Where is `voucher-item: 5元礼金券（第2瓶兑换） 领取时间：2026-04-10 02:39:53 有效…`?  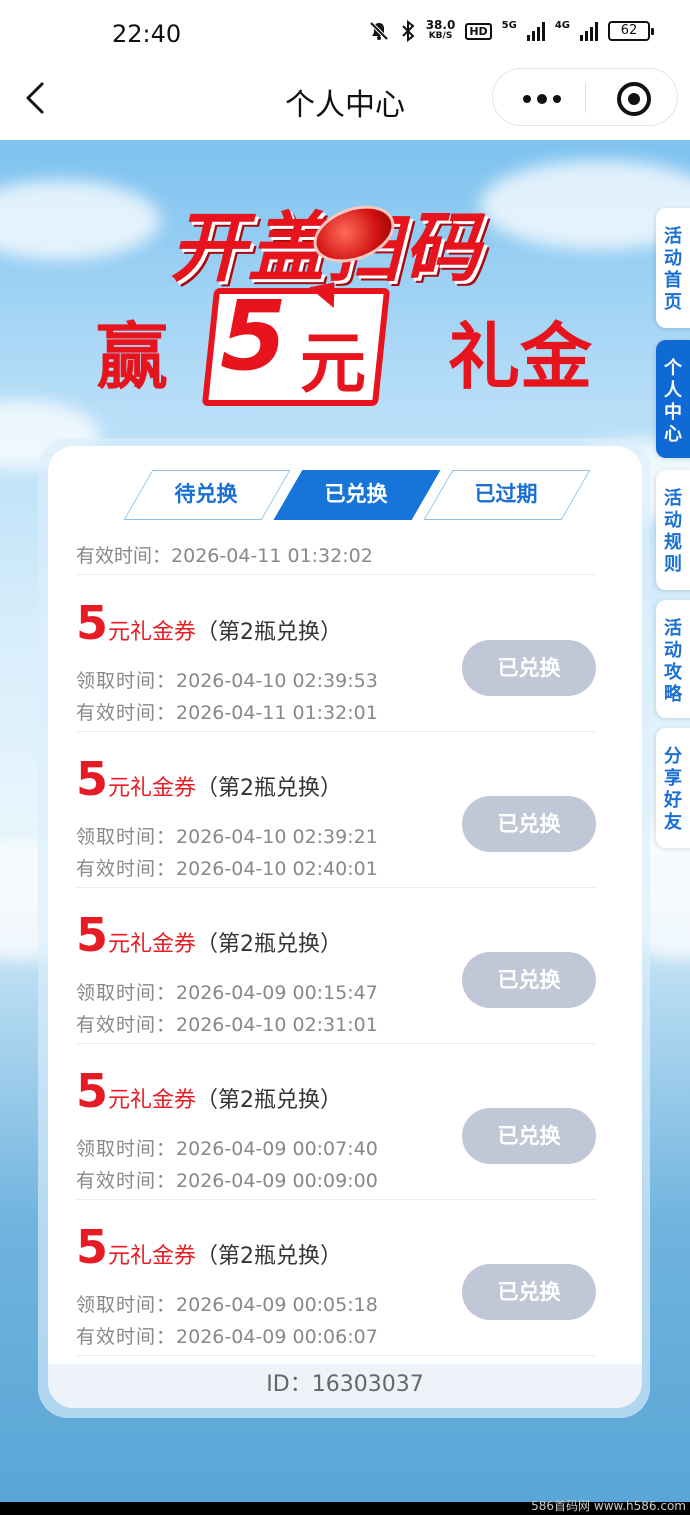 voucher-item: 5元礼金券（第2瓶兑换） 领取时间：2026-04-10 02:39:53 有效… is located at coordinates (346, 674).